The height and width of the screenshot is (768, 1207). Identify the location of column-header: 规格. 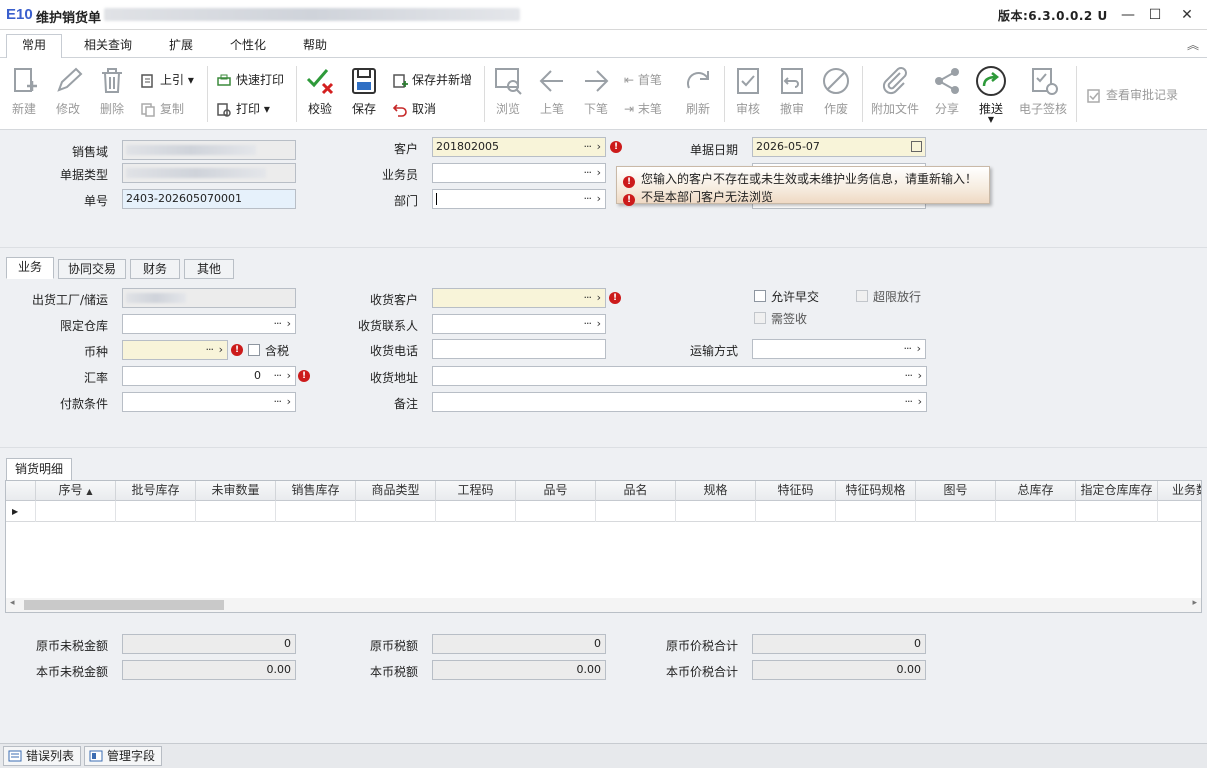
(716, 491).